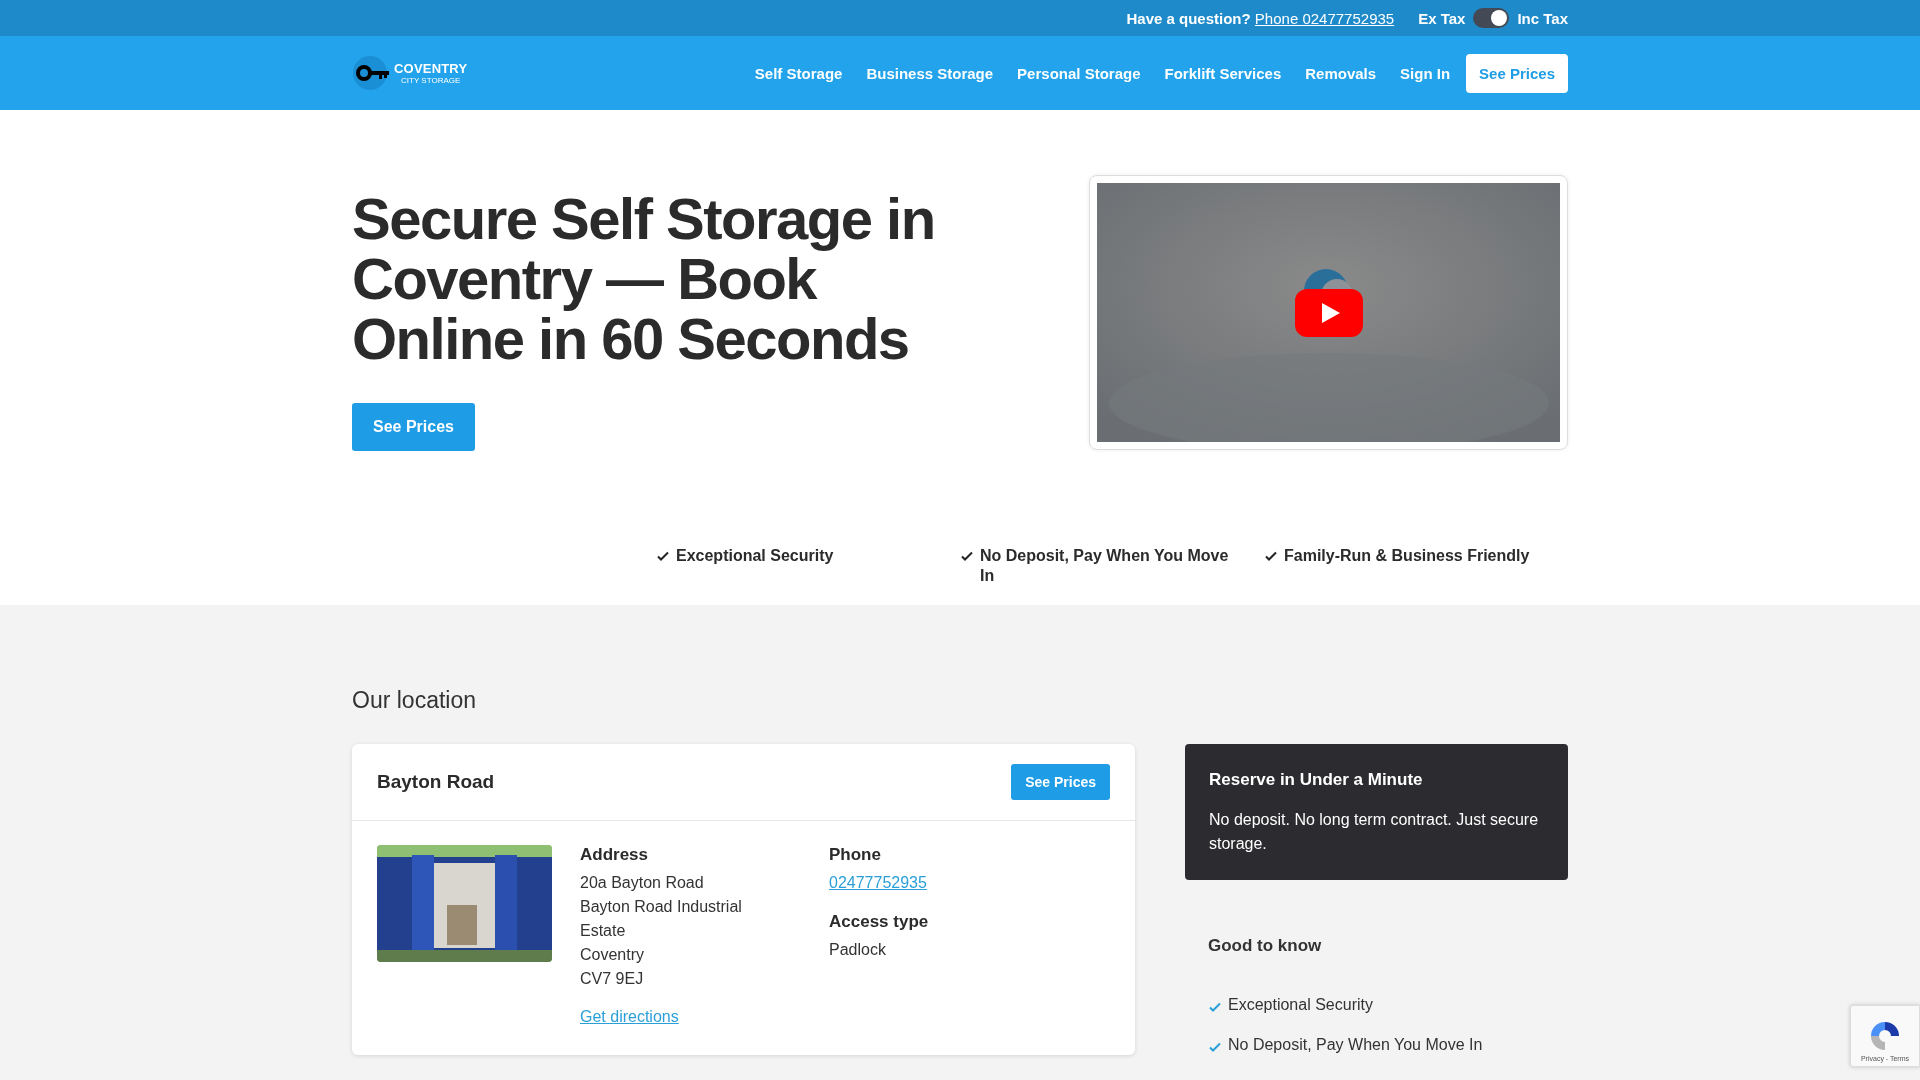 This screenshot has width=1920, height=1080. Describe the element at coordinates (410, 73) in the screenshot. I see `logo: COVENTRY CITY STORAGE` at that location.